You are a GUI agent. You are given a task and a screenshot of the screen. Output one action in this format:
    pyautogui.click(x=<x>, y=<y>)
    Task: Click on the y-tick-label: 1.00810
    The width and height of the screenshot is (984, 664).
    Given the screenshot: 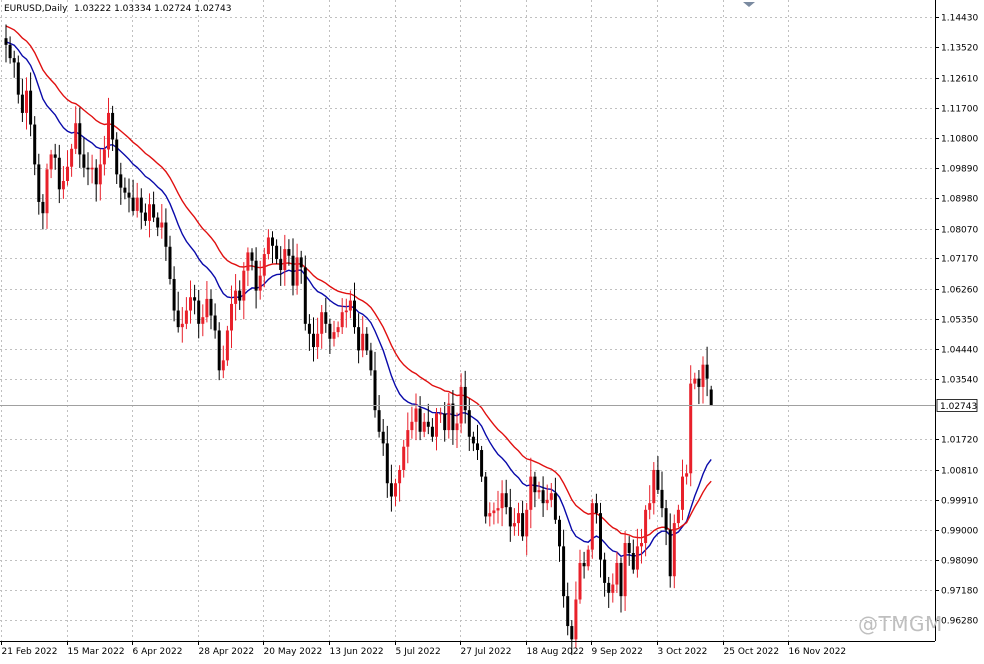 What is the action you would take?
    pyautogui.click(x=959, y=472)
    